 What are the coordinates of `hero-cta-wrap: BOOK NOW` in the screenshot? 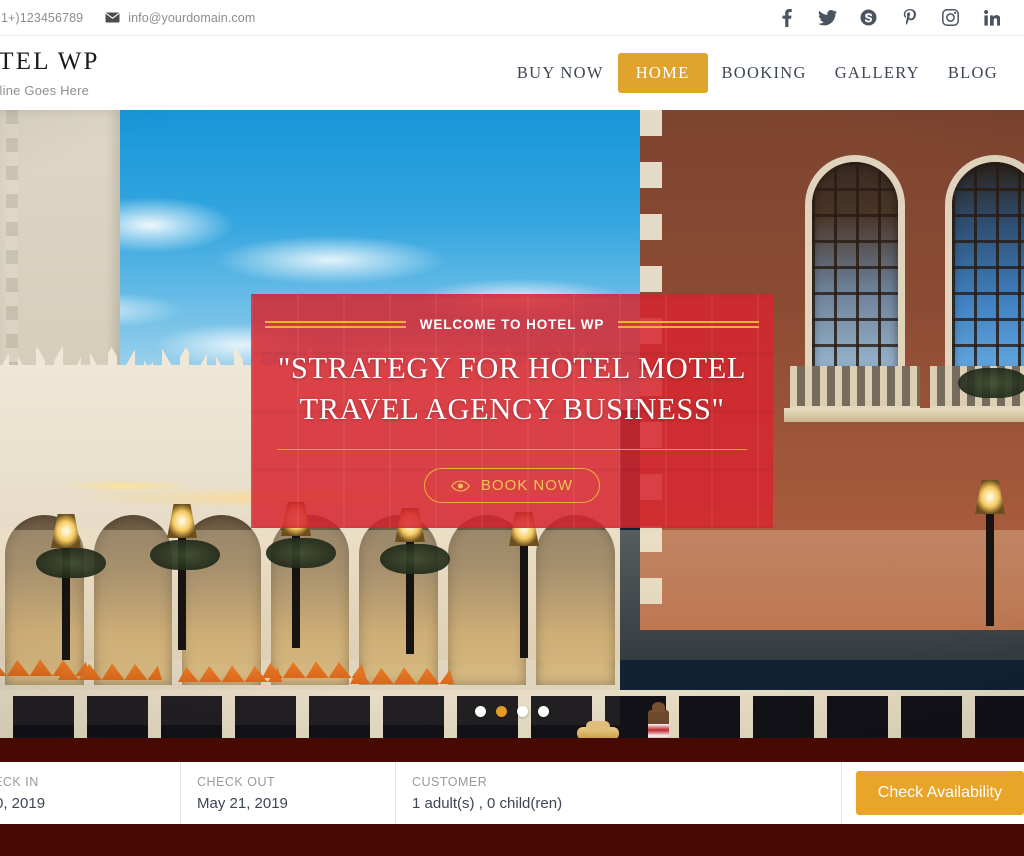 It's located at (512, 486).